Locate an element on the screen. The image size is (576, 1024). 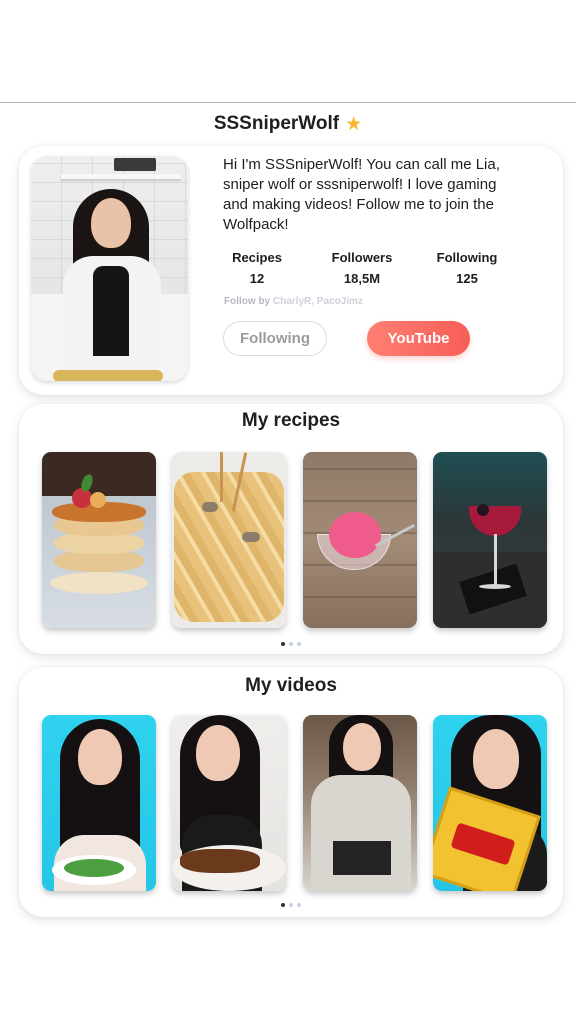
followed-by: Follow by CharlyR, PacoJimz is located at coordinates (293, 301).